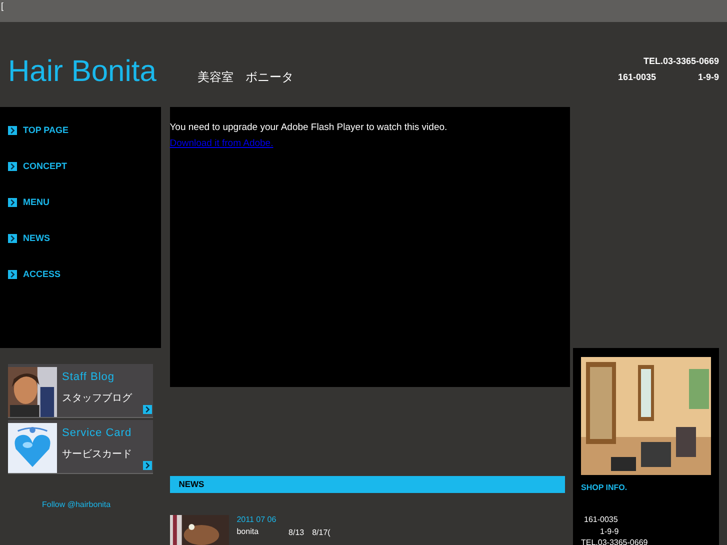 The image size is (727, 545). What do you see at coordinates (604, 487) in the screenshot?
I see `shop-heading: SHOP INFO.` at bounding box center [604, 487].